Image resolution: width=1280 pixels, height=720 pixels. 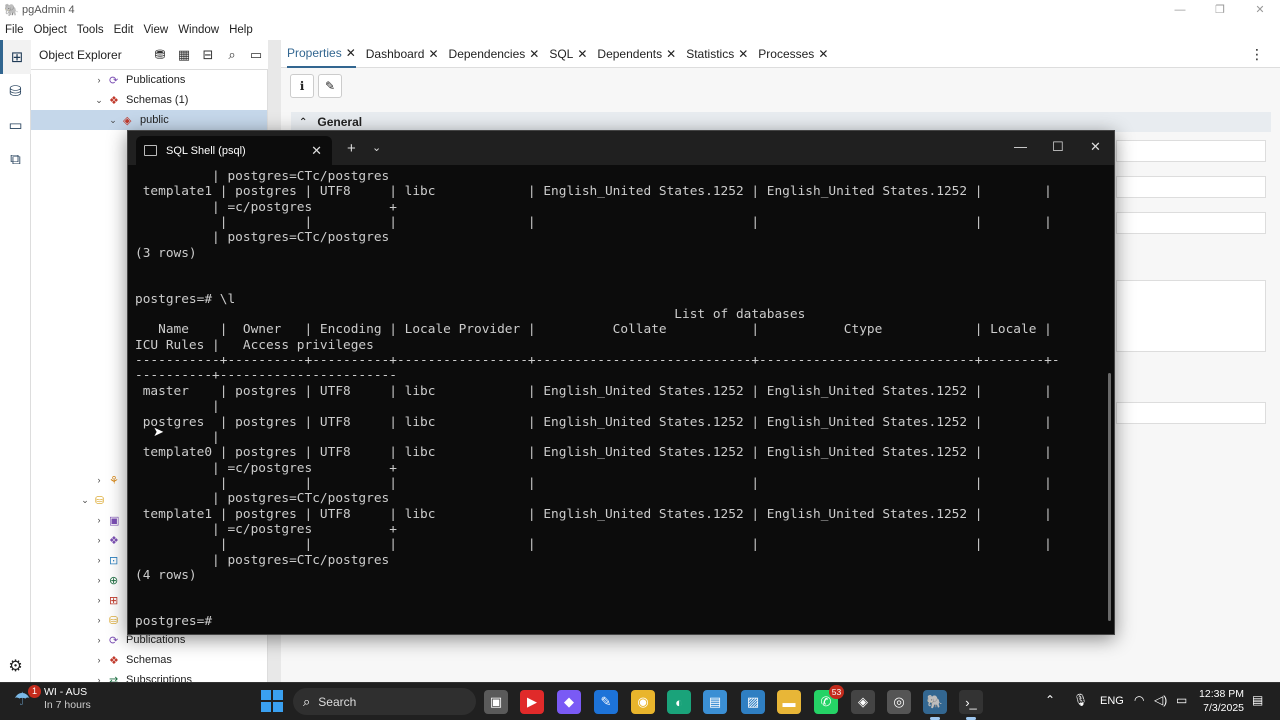 I want to click on terminal-close-icon: ✕, so click(x=1095, y=147).